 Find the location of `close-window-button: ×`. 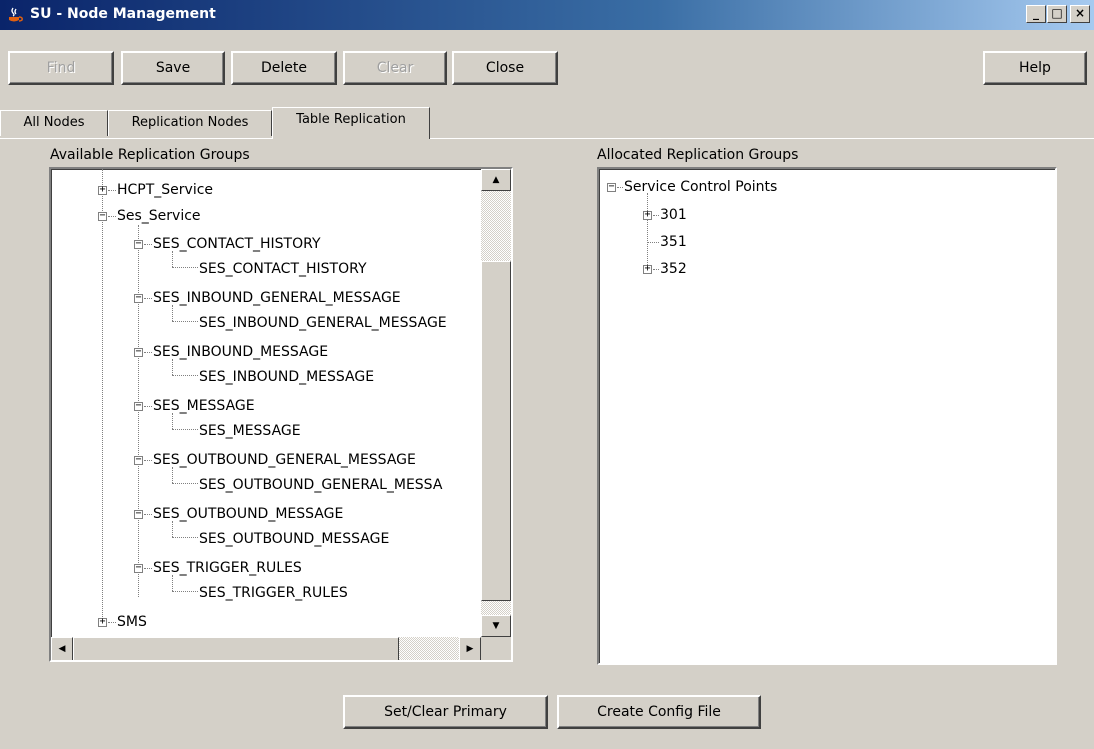

close-window-button: × is located at coordinates (1080, 14).